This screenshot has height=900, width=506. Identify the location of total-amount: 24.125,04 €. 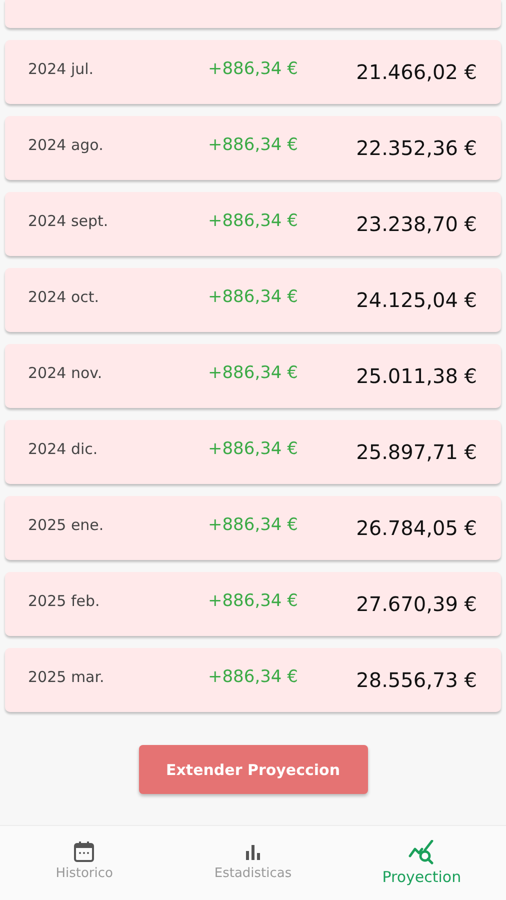
(416, 300).